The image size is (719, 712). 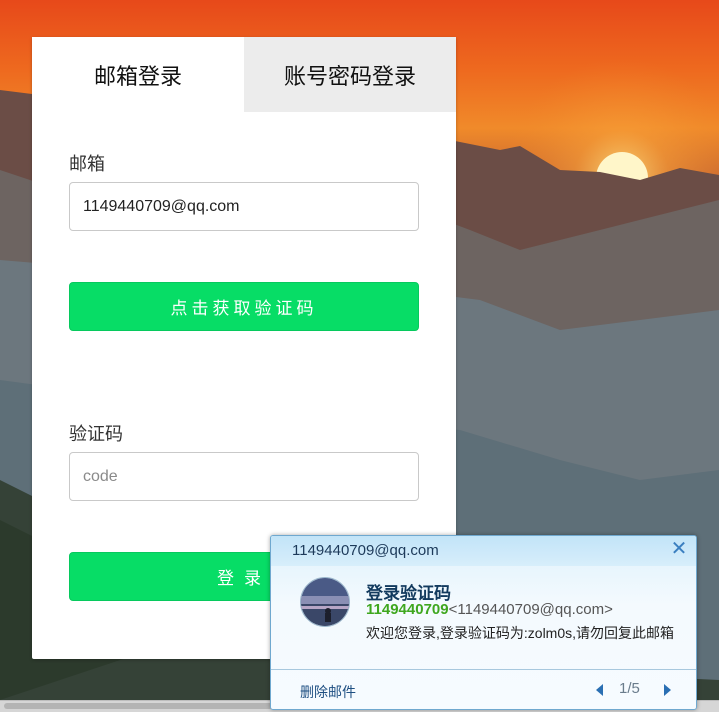 I want to click on notification-account: 1149440709@qq.com, so click(x=365, y=550).